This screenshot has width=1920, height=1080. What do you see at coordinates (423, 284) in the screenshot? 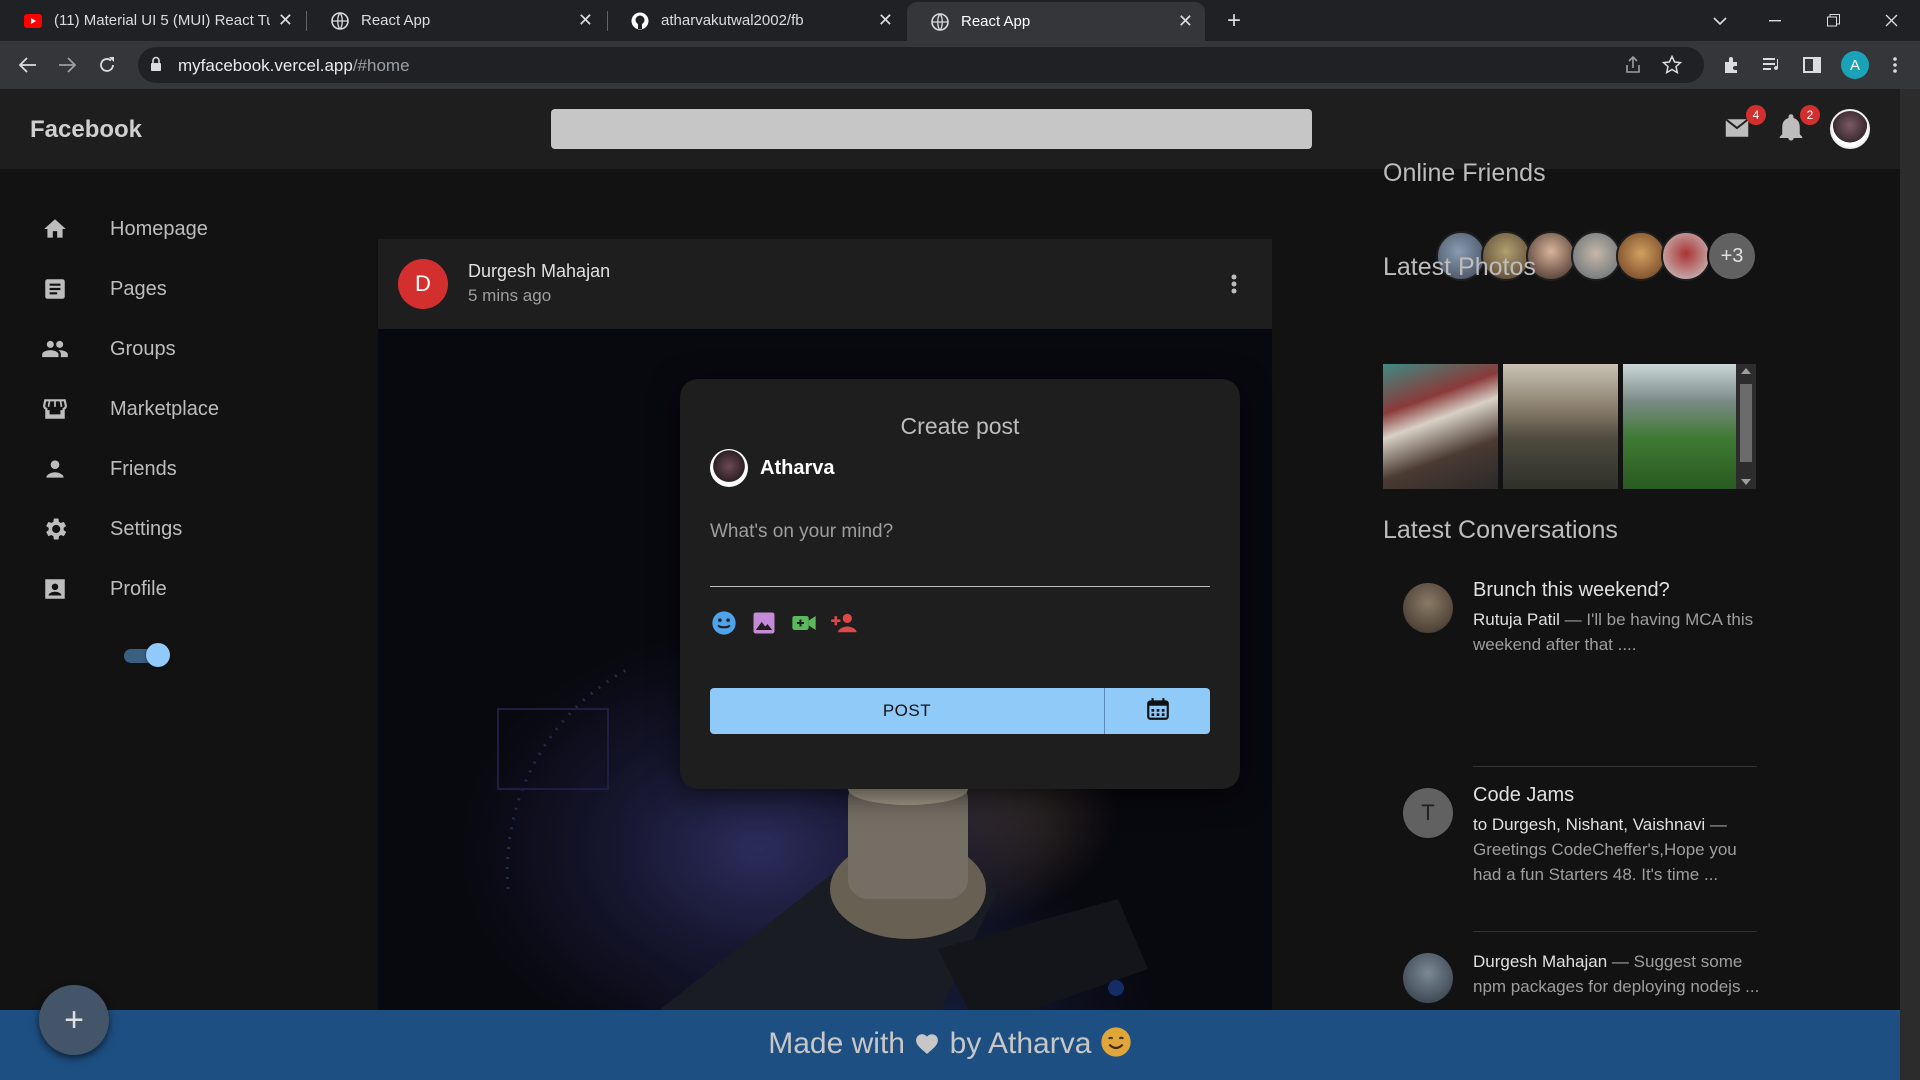
I see `post-author-avatar: D` at bounding box center [423, 284].